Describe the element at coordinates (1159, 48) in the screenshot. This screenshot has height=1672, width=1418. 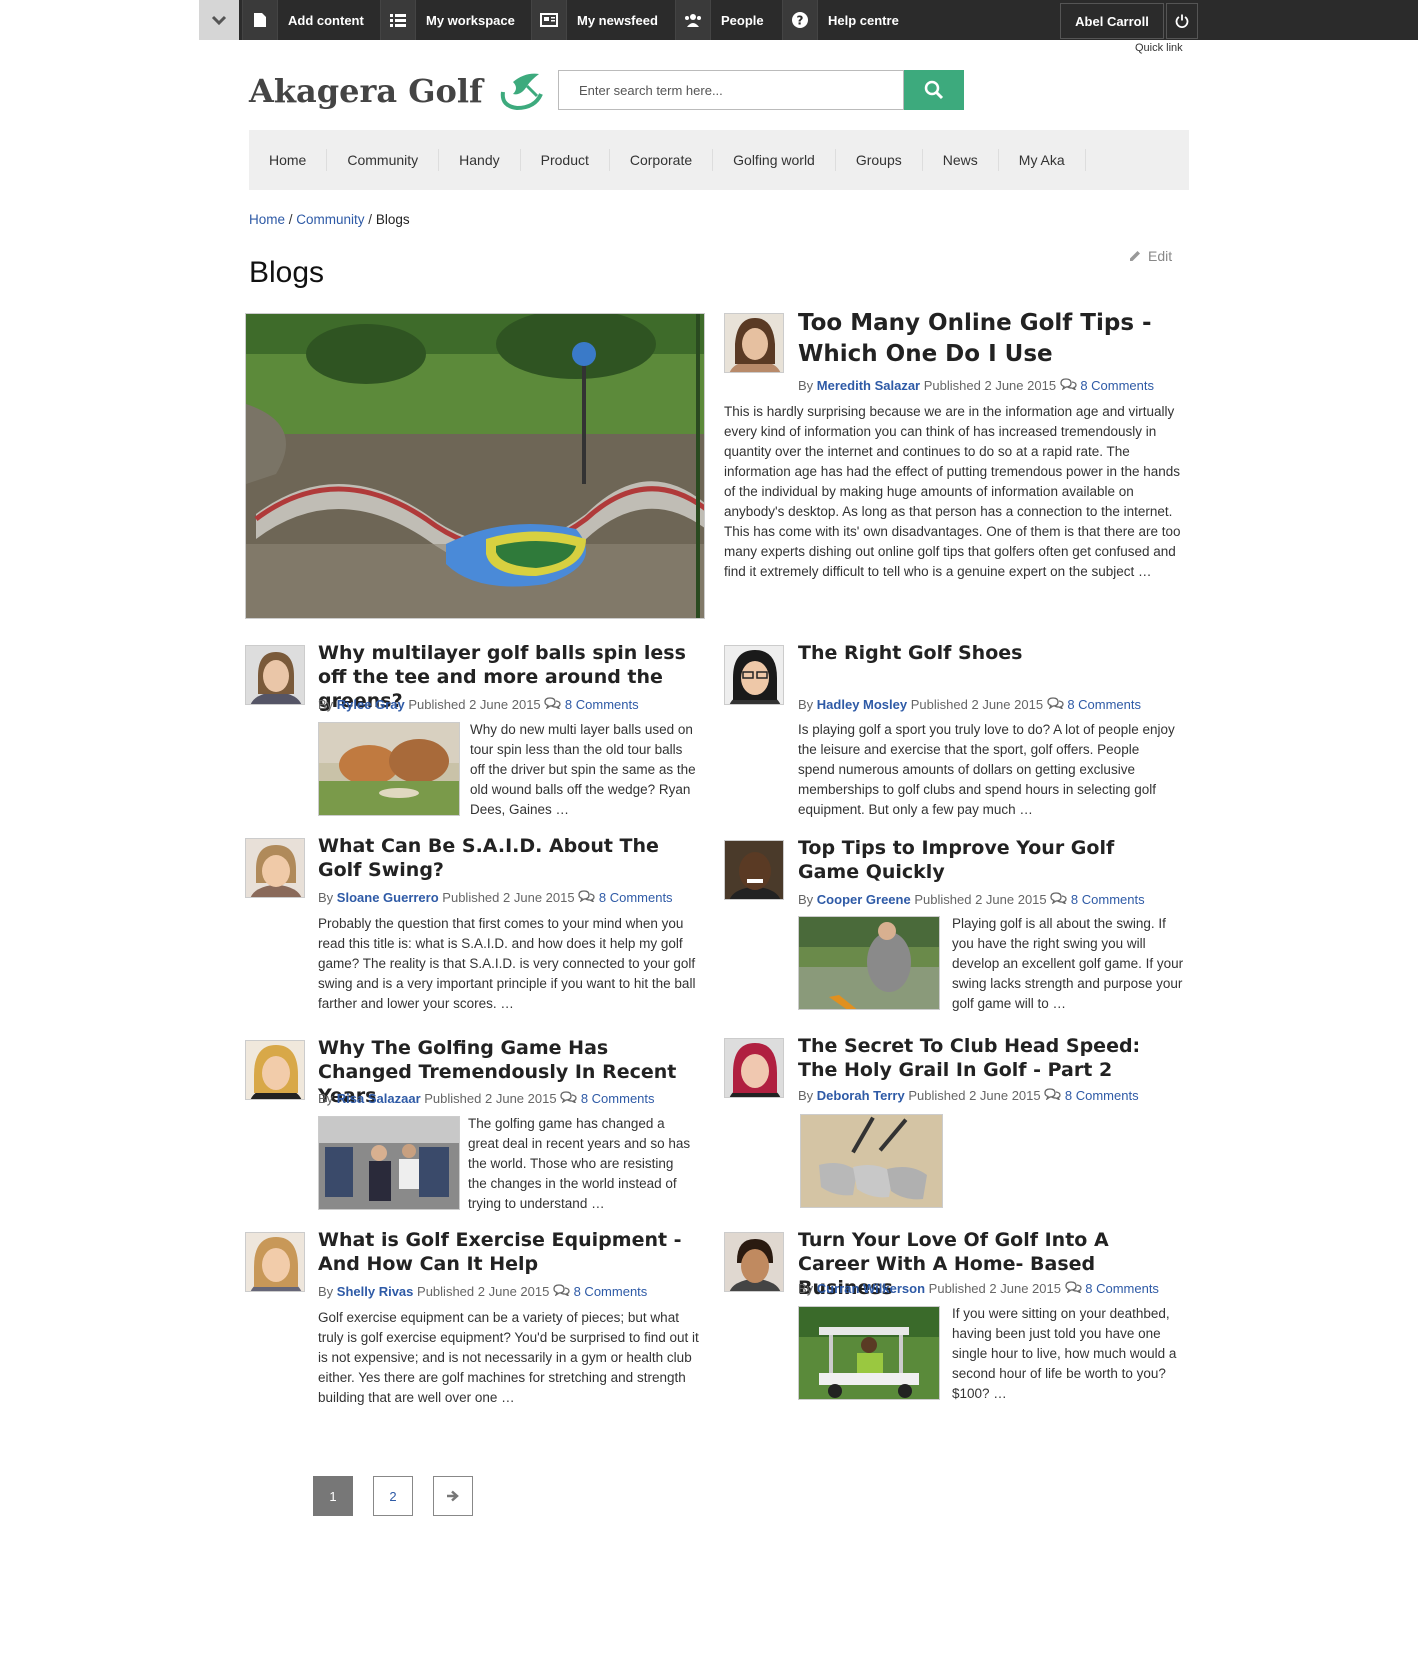
I see `quick-link: Quick link` at that location.